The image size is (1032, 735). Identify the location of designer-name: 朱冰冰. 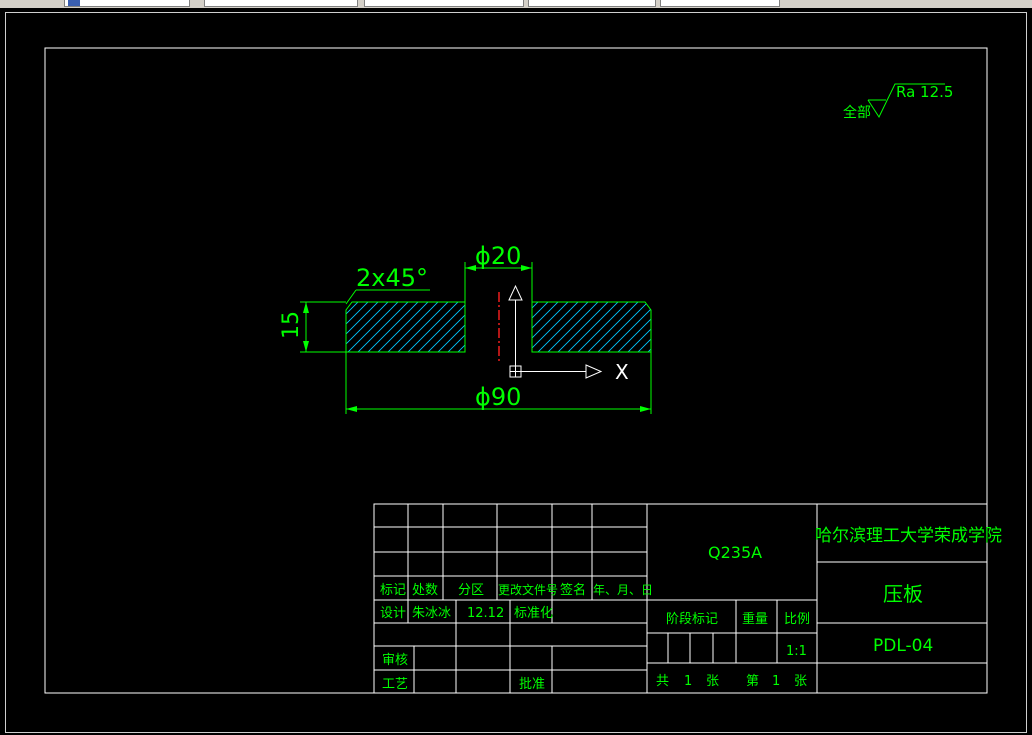
(431, 613).